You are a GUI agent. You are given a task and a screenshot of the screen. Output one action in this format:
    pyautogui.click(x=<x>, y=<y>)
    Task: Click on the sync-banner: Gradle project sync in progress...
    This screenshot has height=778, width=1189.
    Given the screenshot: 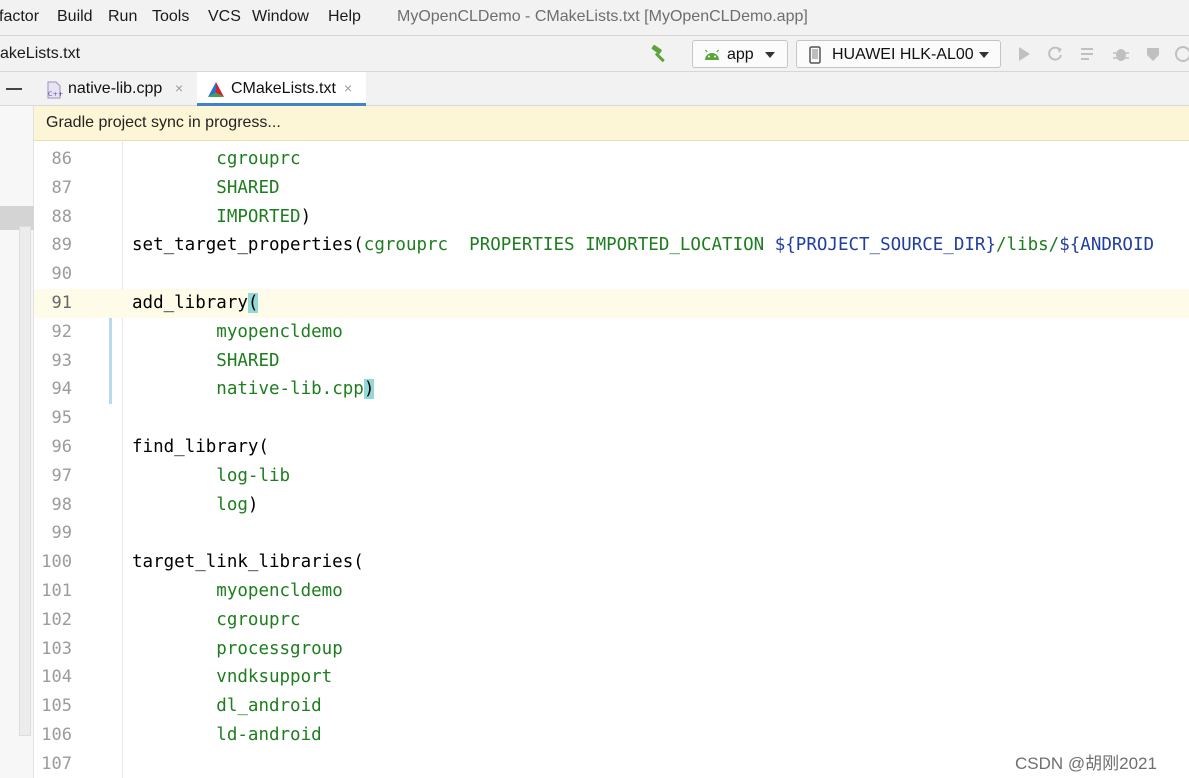 What is the action you would take?
    pyautogui.click(x=611, y=123)
    